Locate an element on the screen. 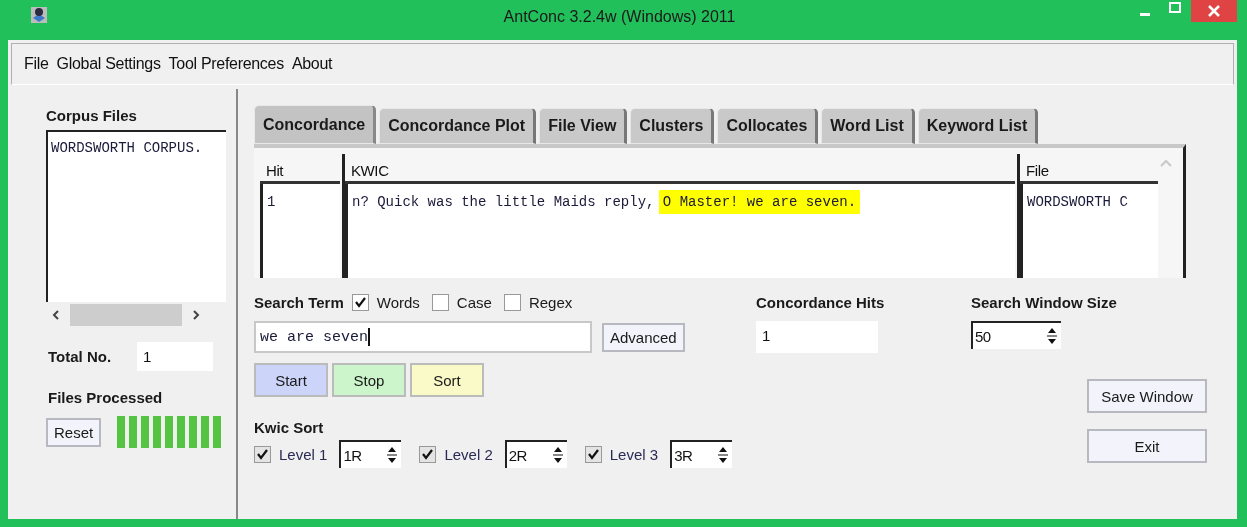 The height and width of the screenshot is (527, 1247). concordance-hits-label: Concordance Hits is located at coordinates (821, 302).